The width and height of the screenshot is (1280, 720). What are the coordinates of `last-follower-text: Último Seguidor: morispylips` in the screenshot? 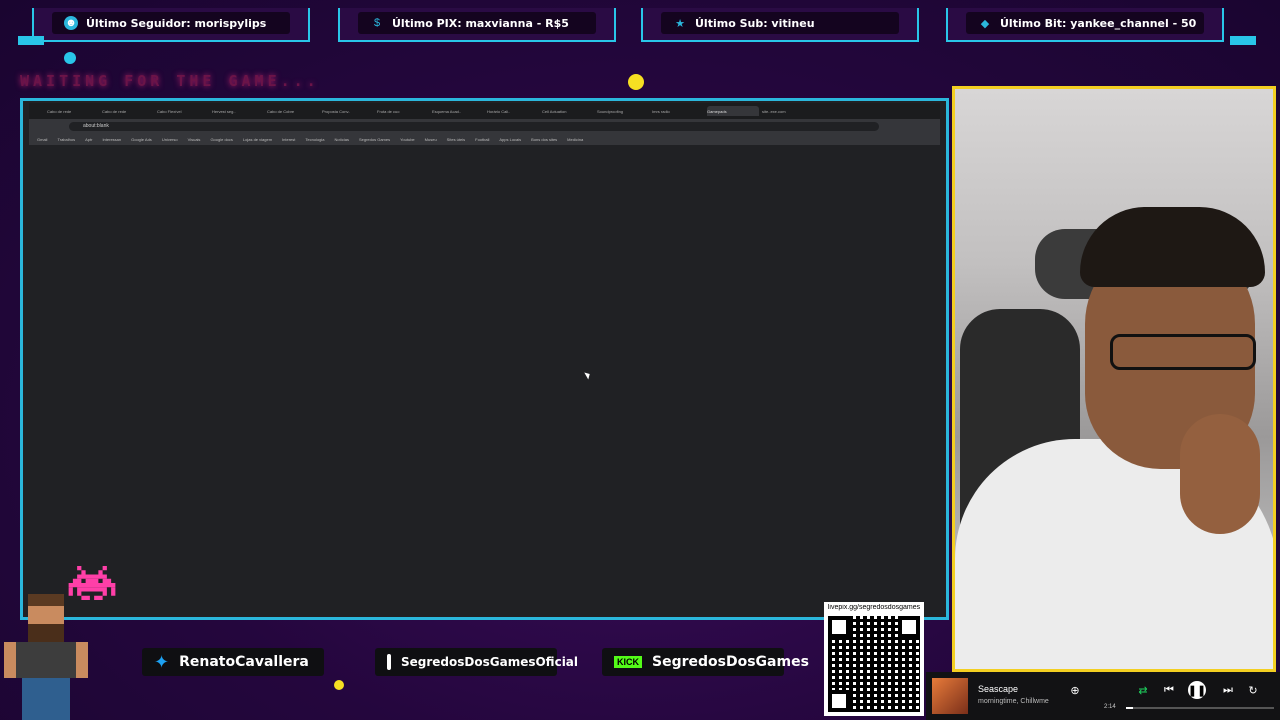 It's located at (176, 23).